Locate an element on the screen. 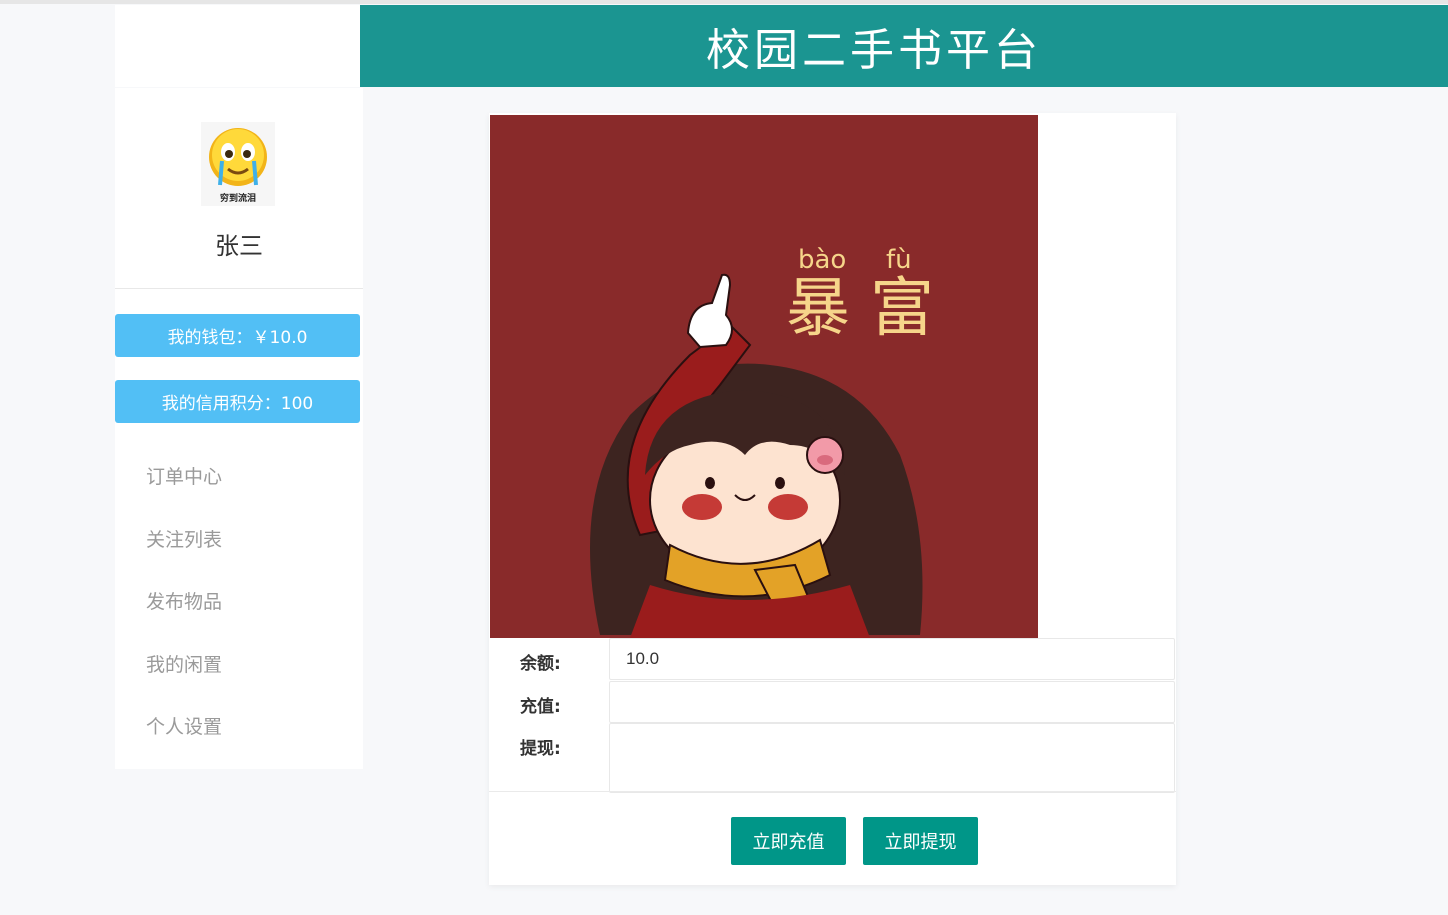 Image resolution: width=1448 pixels, height=915 pixels. sidebar-item-following: 关注列表 is located at coordinates (184, 538).